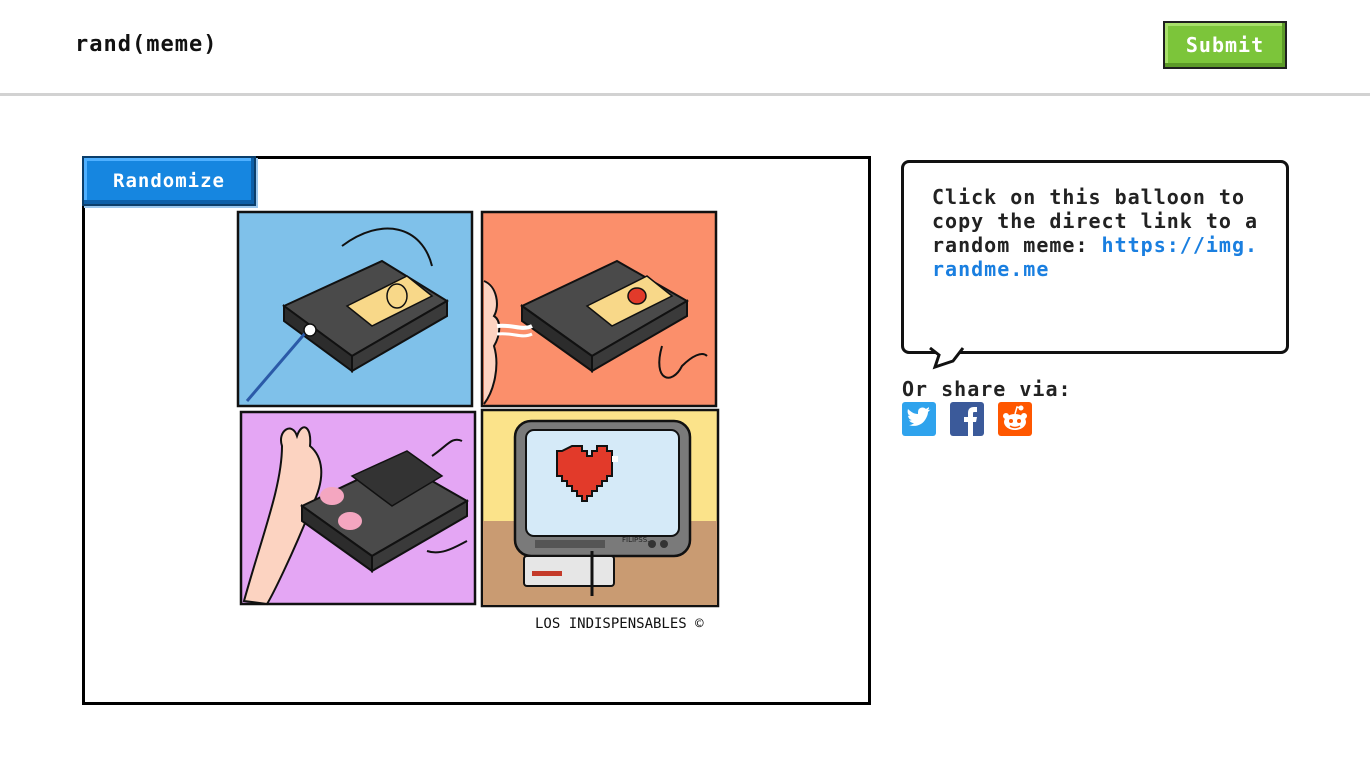 The width and height of the screenshot is (1370, 764). What do you see at coordinates (146, 44) in the screenshot?
I see `brand-logo: rand(meme)` at bounding box center [146, 44].